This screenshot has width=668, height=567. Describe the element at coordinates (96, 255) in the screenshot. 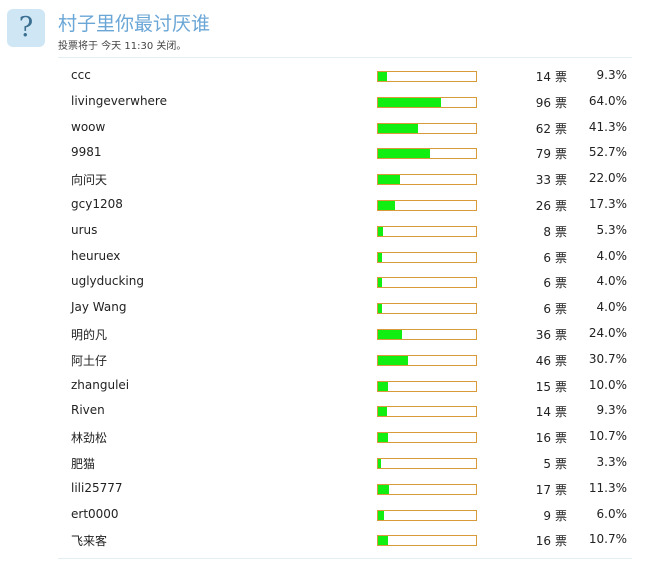

I see `poll-option-label: heuruex` at that location.